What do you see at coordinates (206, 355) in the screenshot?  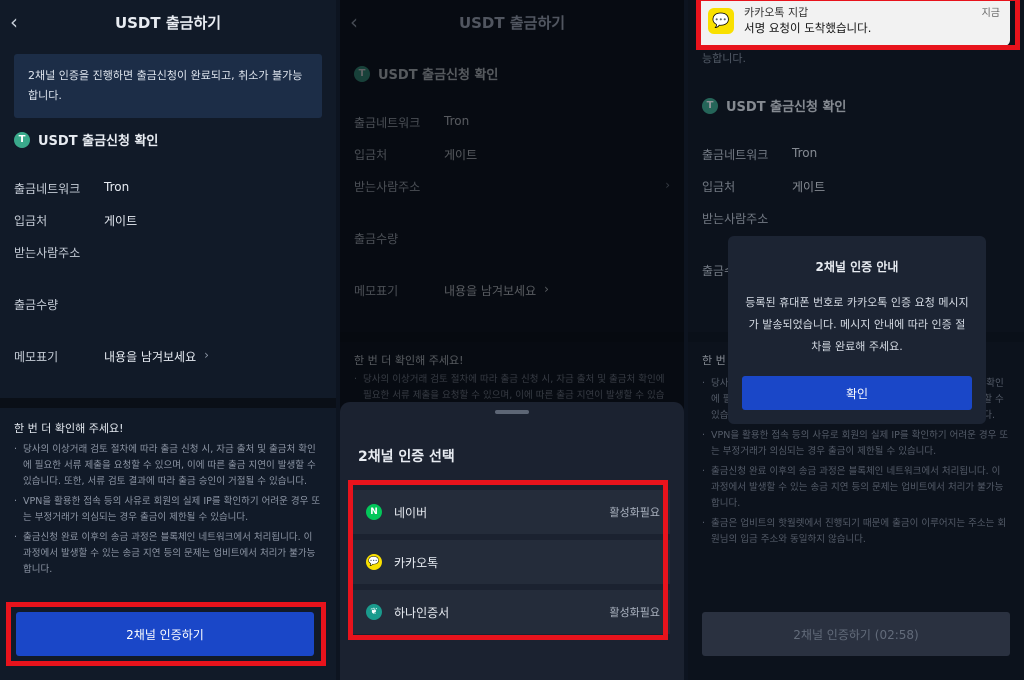 I see `chevron-right-icon: ›` at bounding box center [206, 355].